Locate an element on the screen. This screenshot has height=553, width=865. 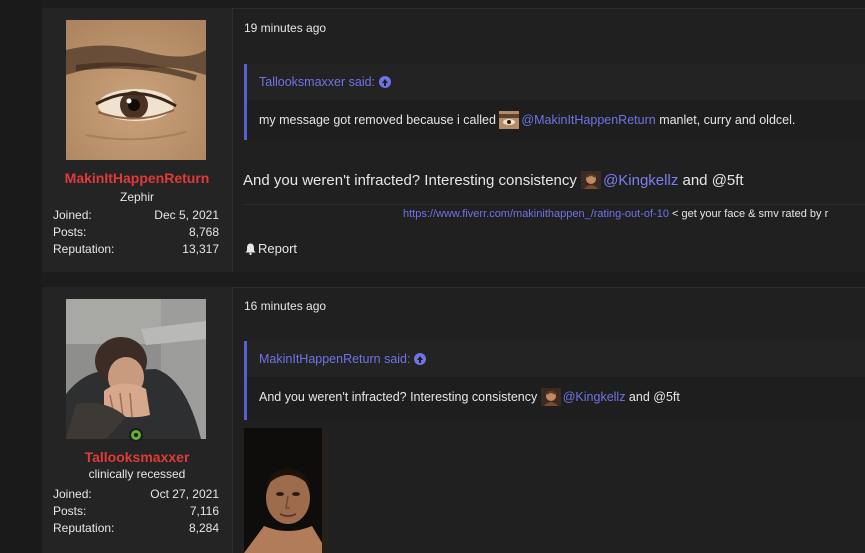
quote-text-after: and @5ft is located at coordinates (652, 397).